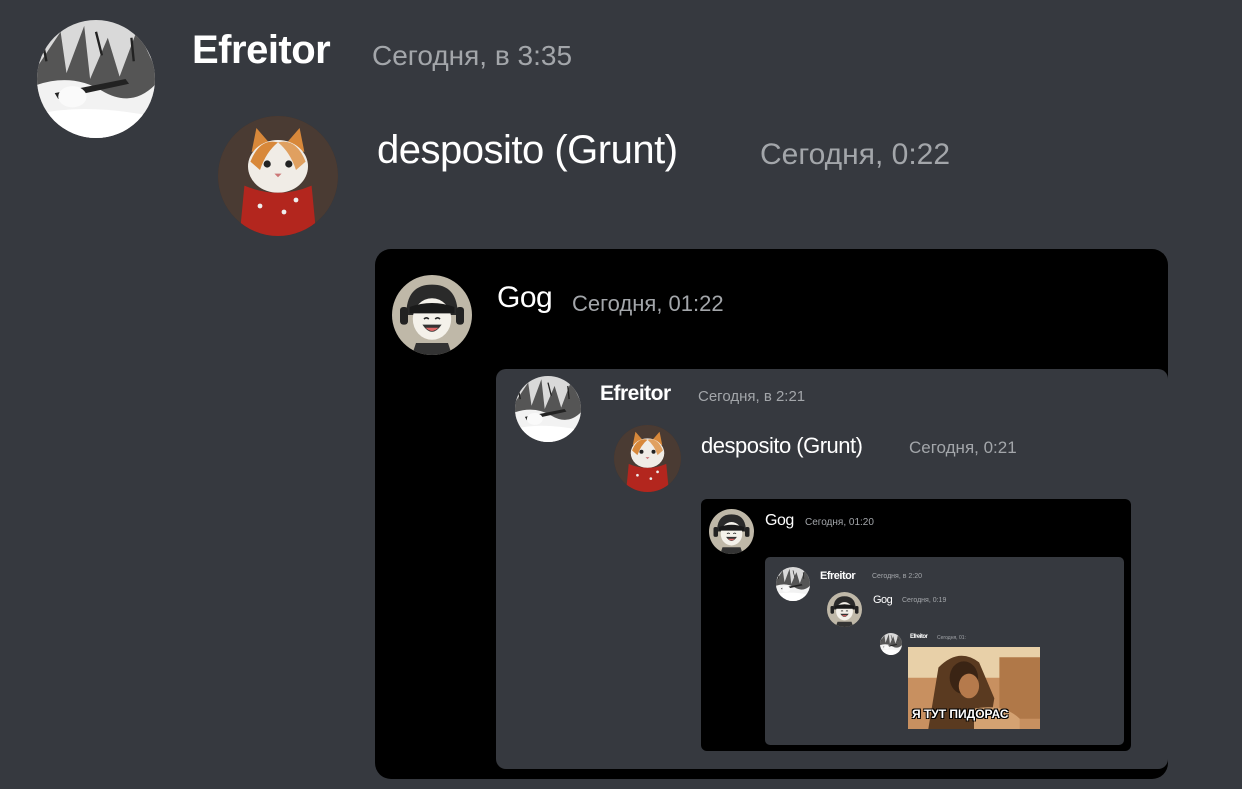  What do you see at coordinates (897, 576) in the screenshot?
I see `embed-timestamp: Сегодня, в 2:20` at bounding box center [897, 576].